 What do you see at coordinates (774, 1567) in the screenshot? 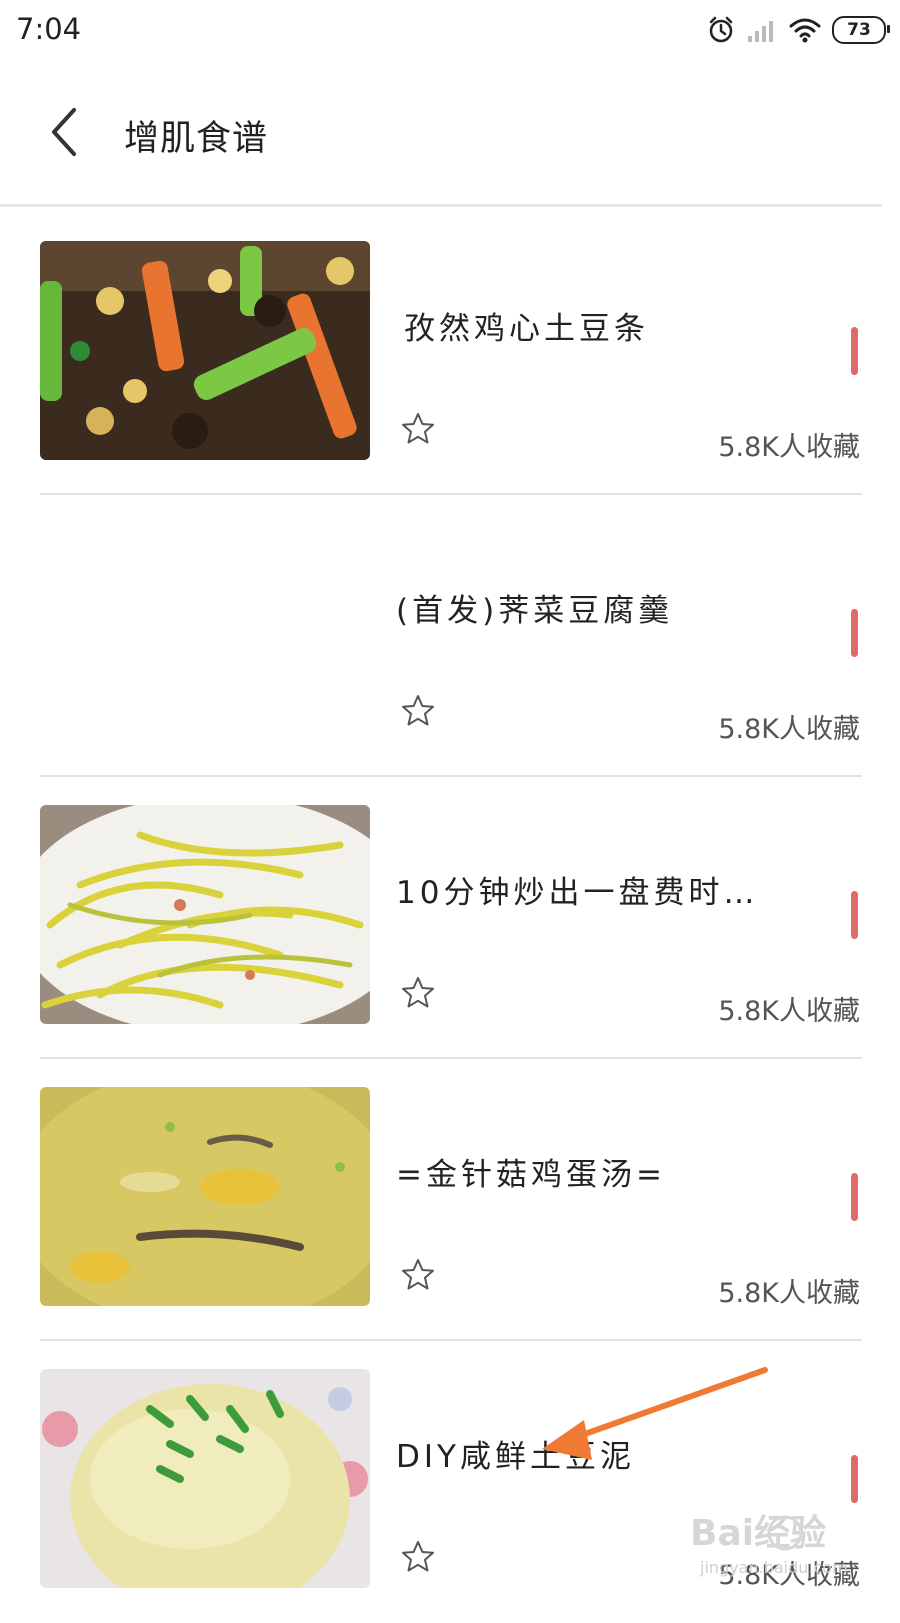
I see `watermark-subtext: jingyan.baidu.com` at bounding box center [774, 1567].